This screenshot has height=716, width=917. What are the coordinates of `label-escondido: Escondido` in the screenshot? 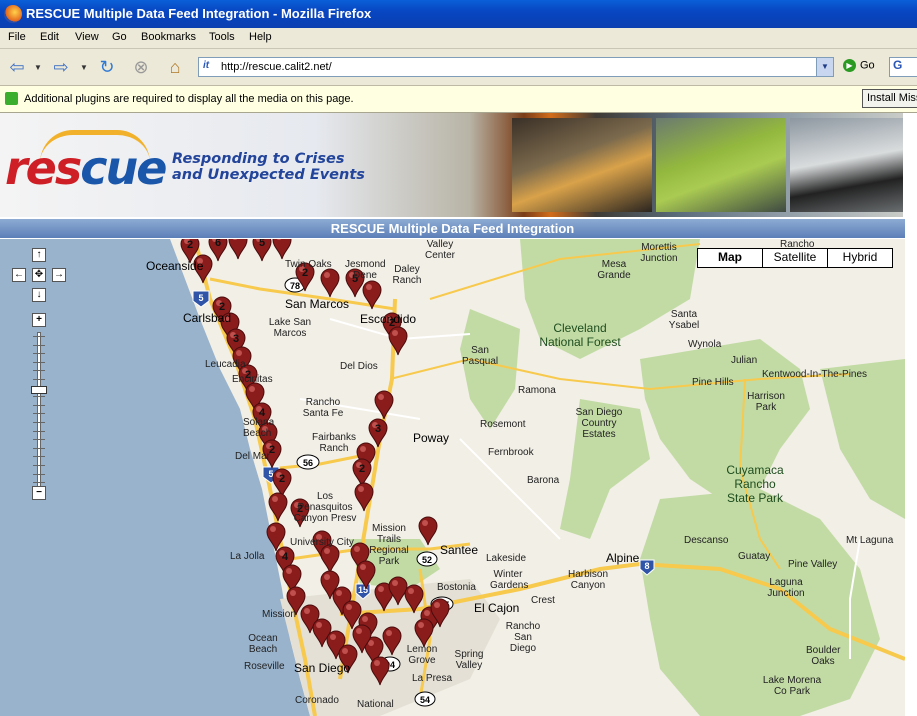 It's located at (388, 319).